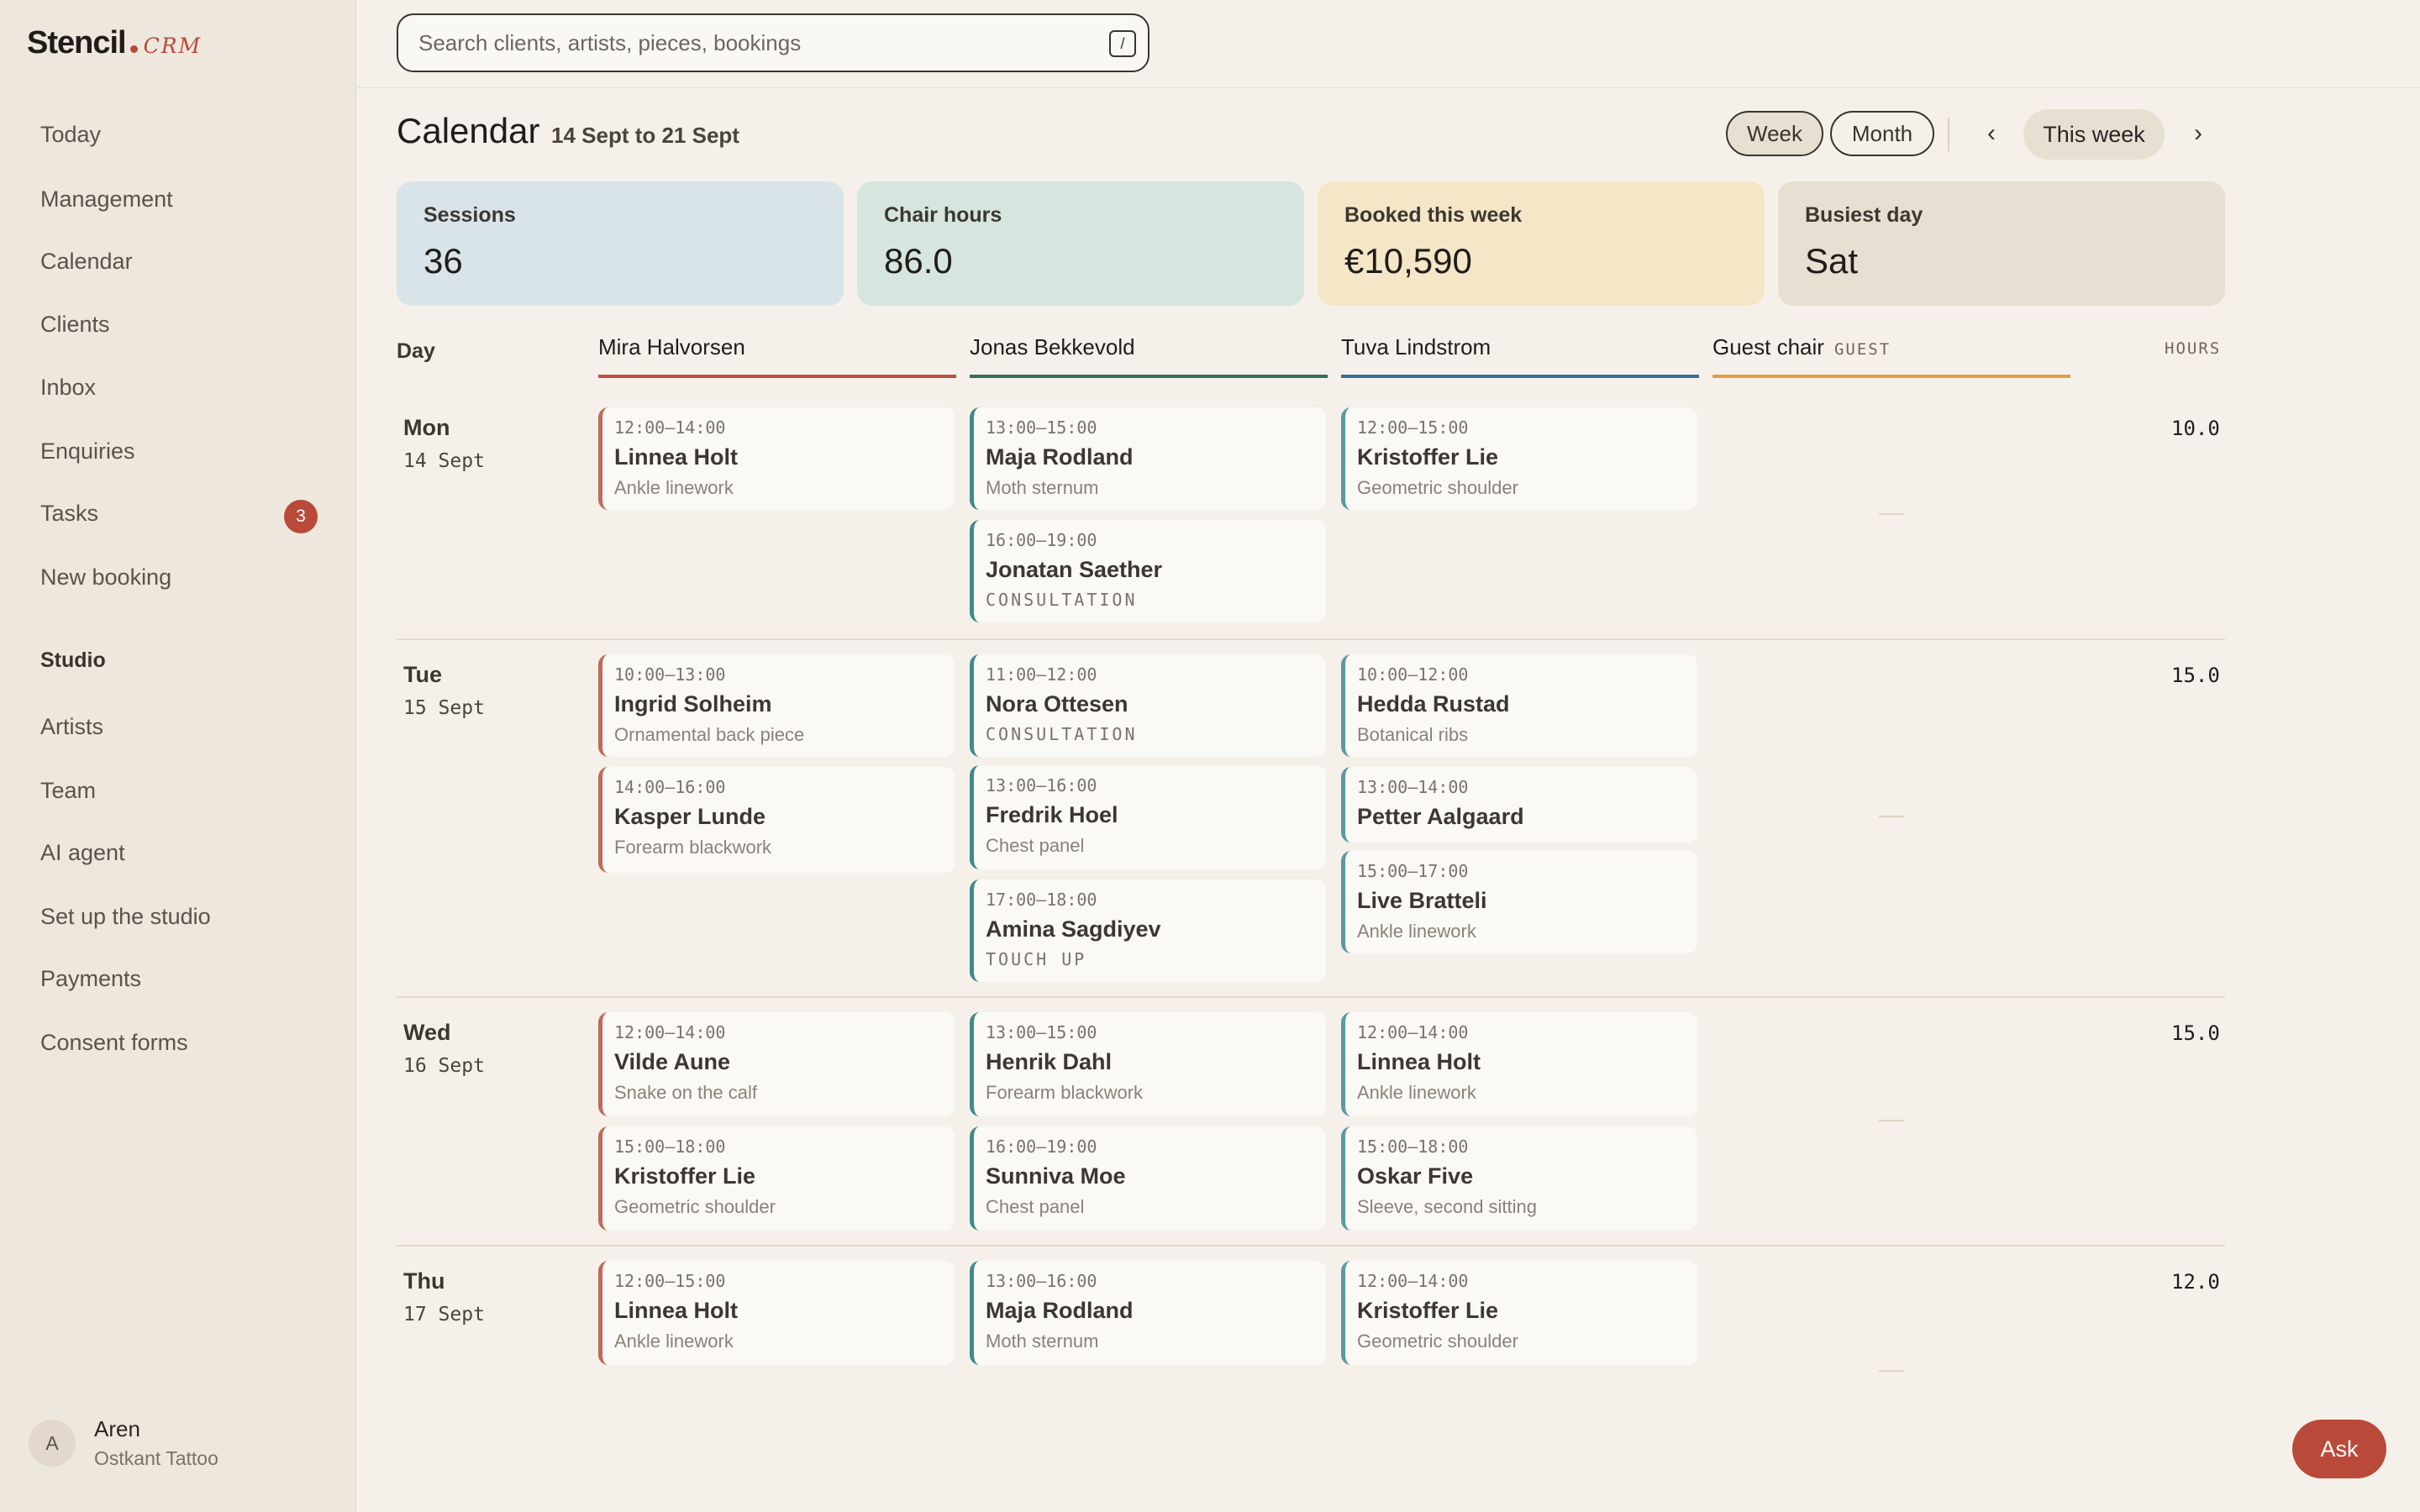 This screenshot has width=2420, height=1512. Describe the element at coordinates (86, 261) in the screenshot. I see `sidebar-item-label: Calendar` at that location.